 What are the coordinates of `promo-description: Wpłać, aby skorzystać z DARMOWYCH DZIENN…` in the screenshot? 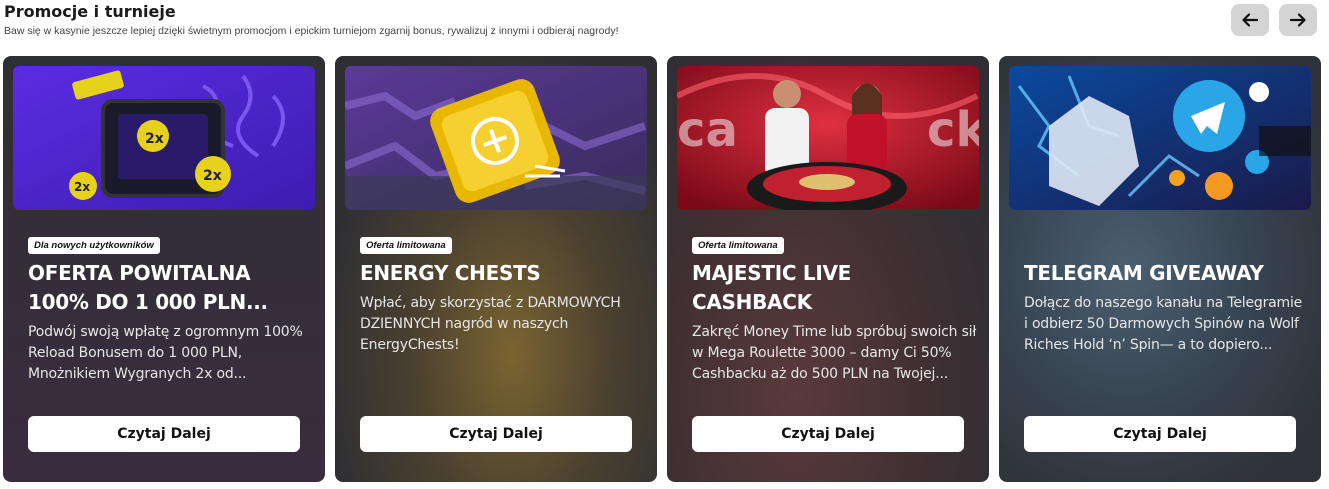 It's located at (490, 324).